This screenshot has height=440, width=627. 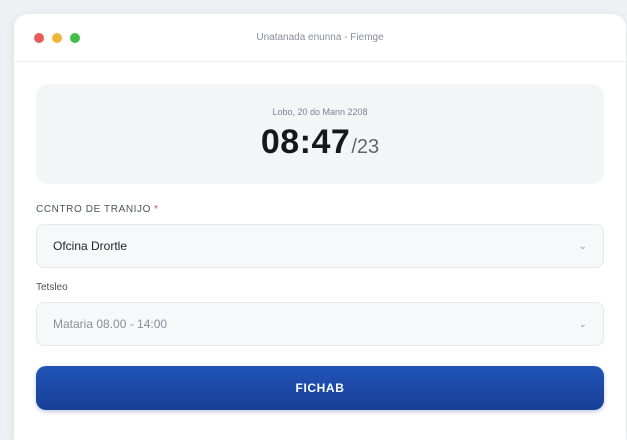 I want to click on shift-label: Tetsleo, so click(x=52, y=287).